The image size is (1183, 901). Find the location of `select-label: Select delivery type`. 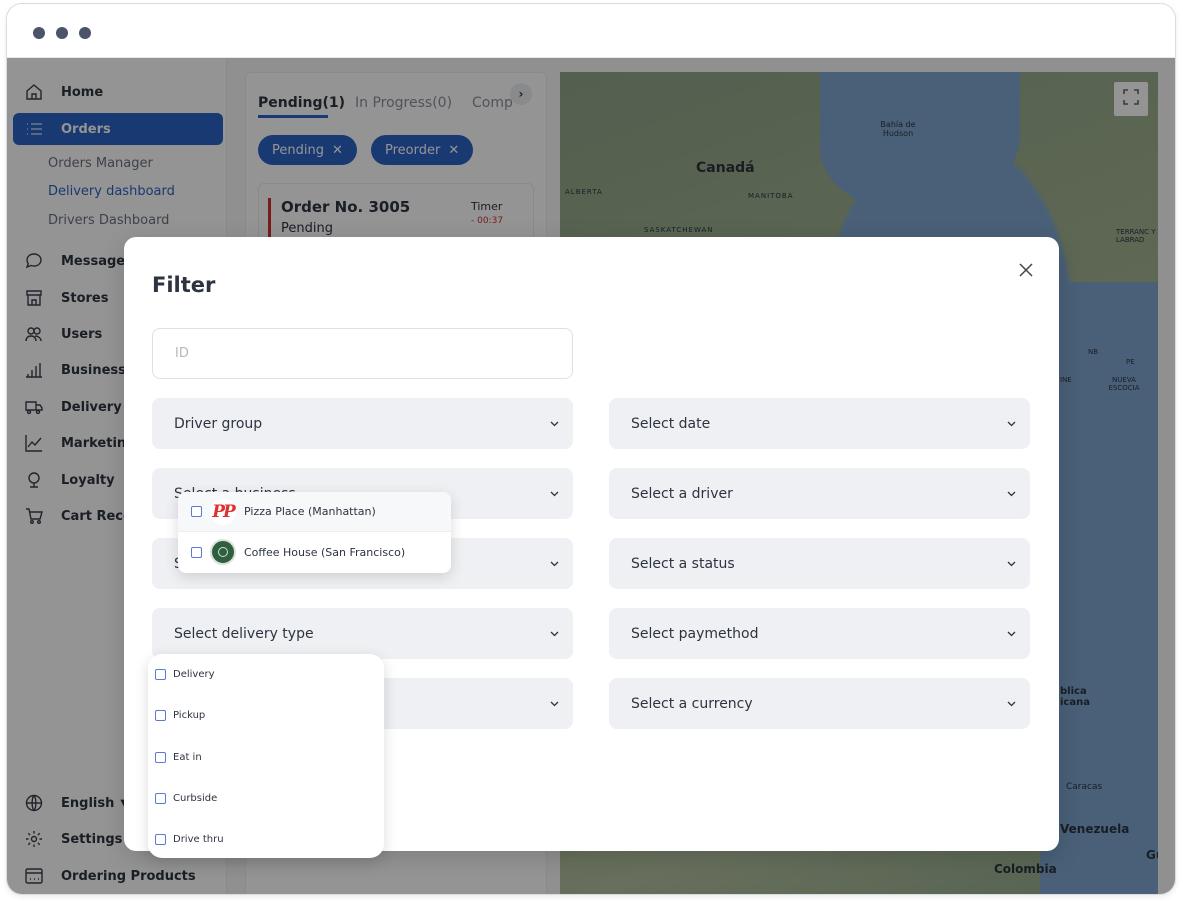

select-label: Select delivery type is located at coordinates (244, 633).